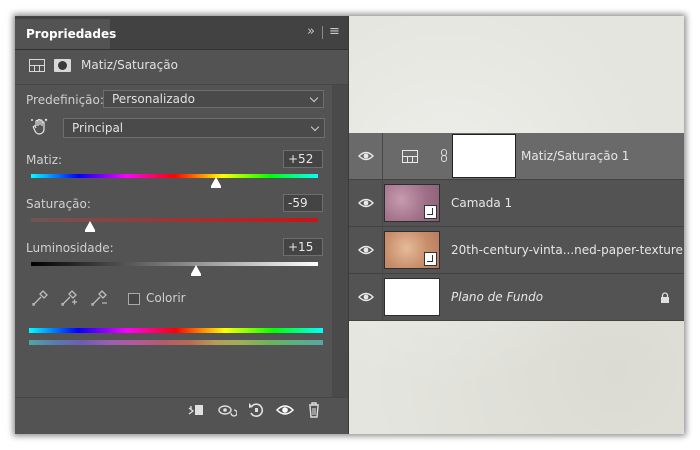  I want to click on lightness-label: Luminosidade:, so click(70, 248).